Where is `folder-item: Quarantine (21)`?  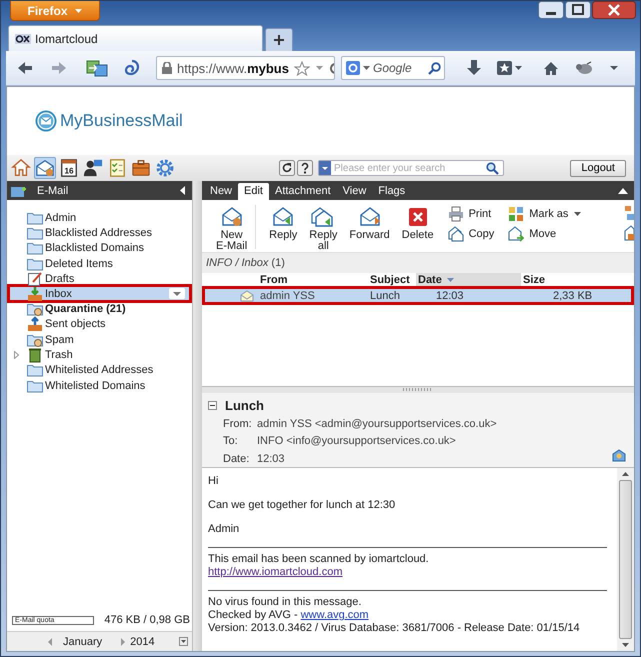
folder-item: Quarantine (21) is located at coordinates (99, 309).